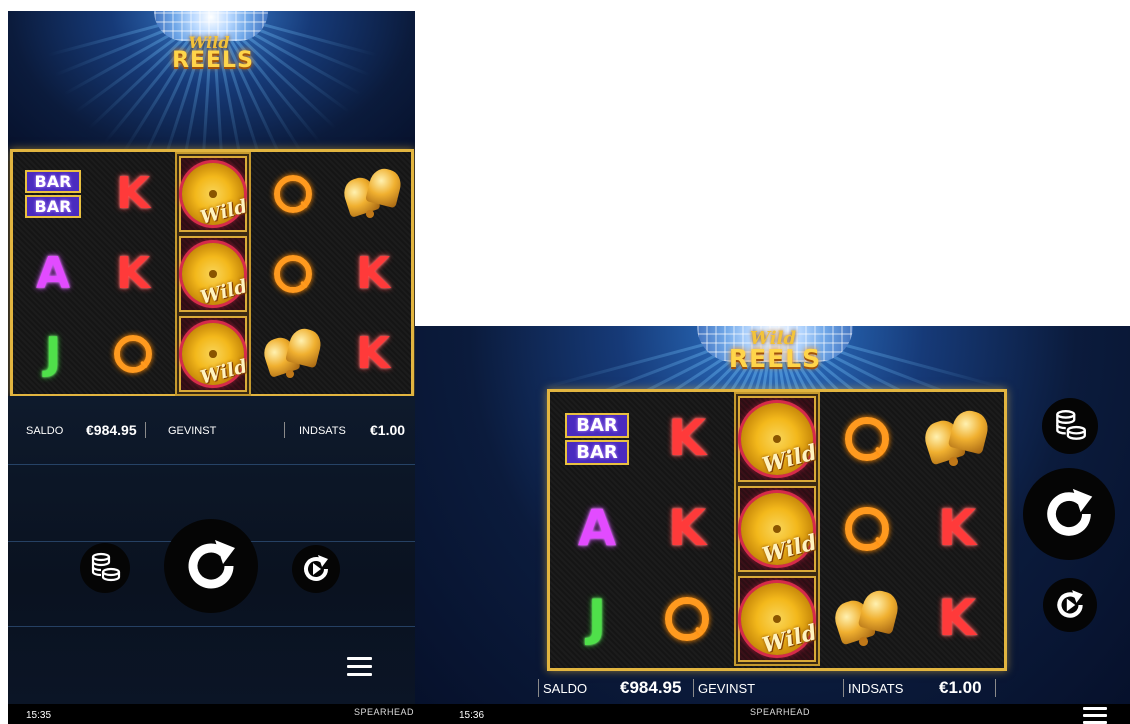 This screenshot has width=1130, height=724. What do you see at coordinates (472, 715) in the screenshot?
I see `clock: 15:36` at bounding box center [472, 715].